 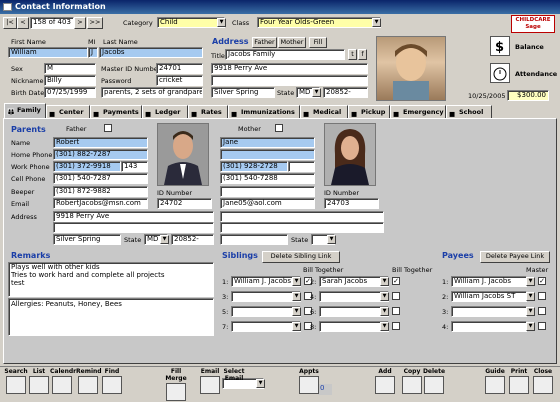 What do you see at coordinates (412, 381) in the screenshot?
I see `toolbar-copy-button: Copy` at bounding box center [412, 381].